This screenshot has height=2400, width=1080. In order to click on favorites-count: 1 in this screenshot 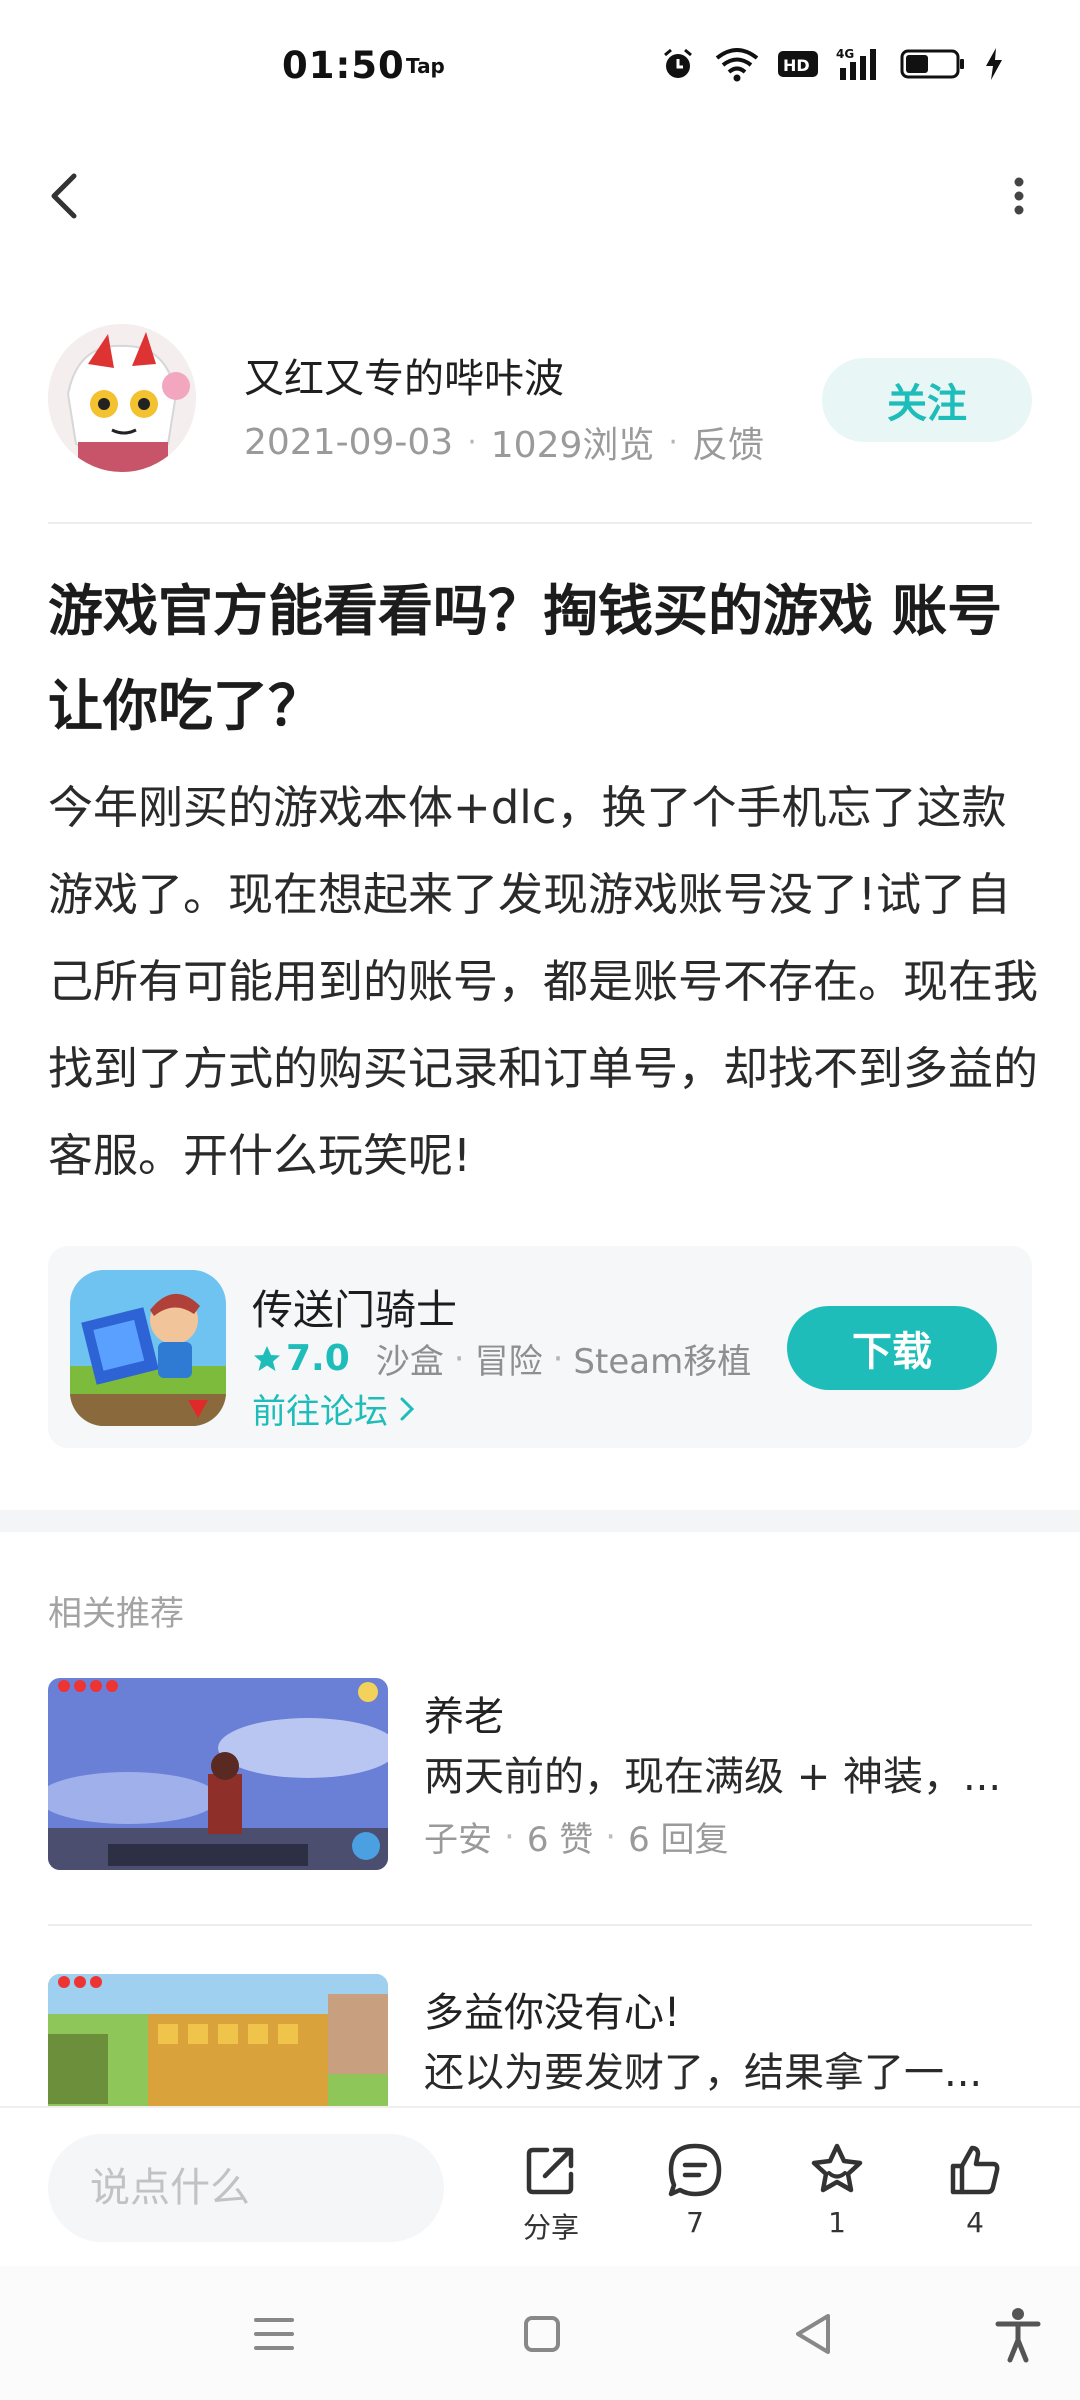, I will do `click(837, 2222)`.